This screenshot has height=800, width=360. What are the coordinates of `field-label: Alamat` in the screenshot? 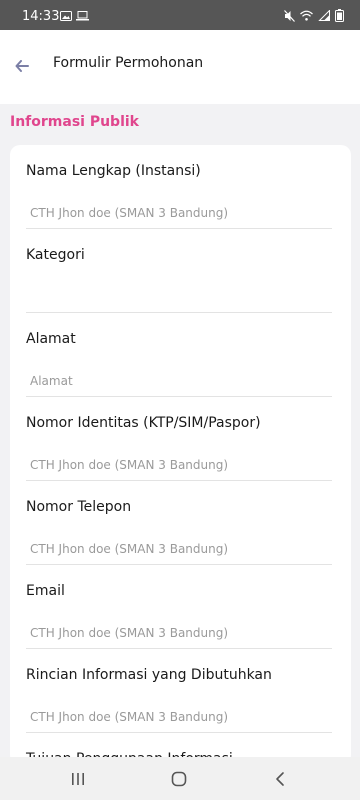 It's located at (51, 339).